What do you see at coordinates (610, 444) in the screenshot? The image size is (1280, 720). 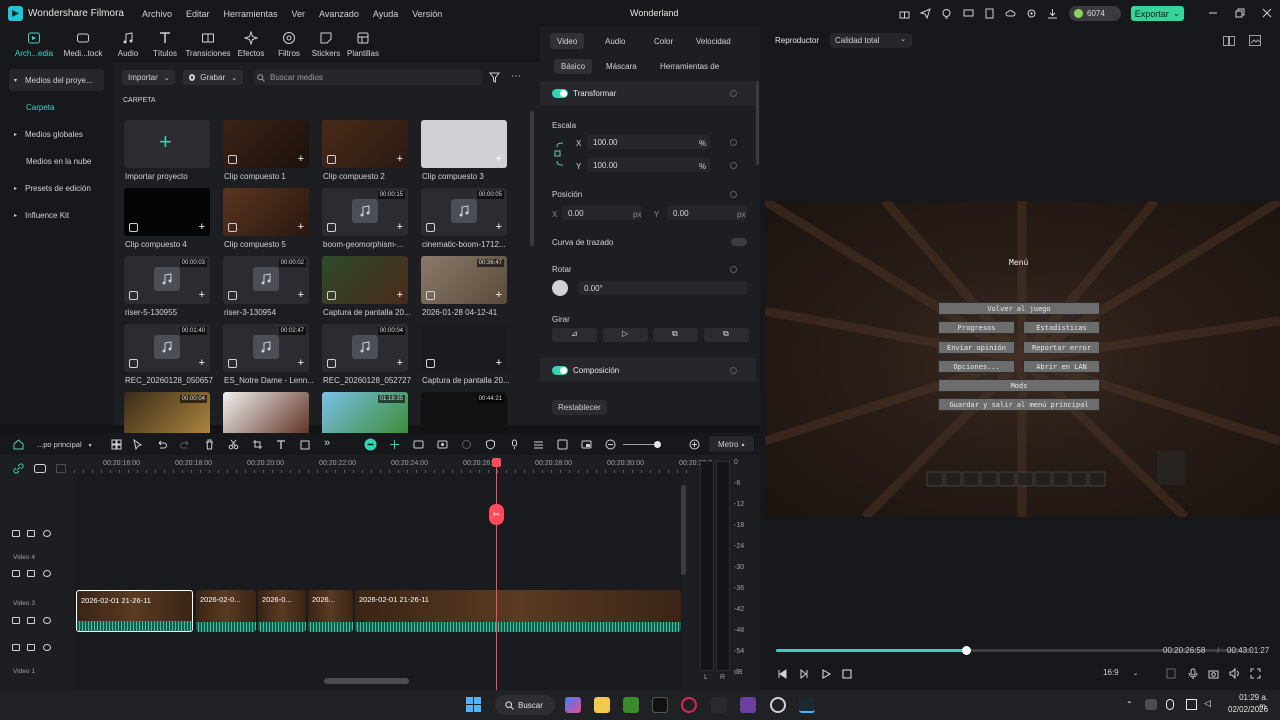 I see `zoom-out-icon` at bounding box center [610, 444].